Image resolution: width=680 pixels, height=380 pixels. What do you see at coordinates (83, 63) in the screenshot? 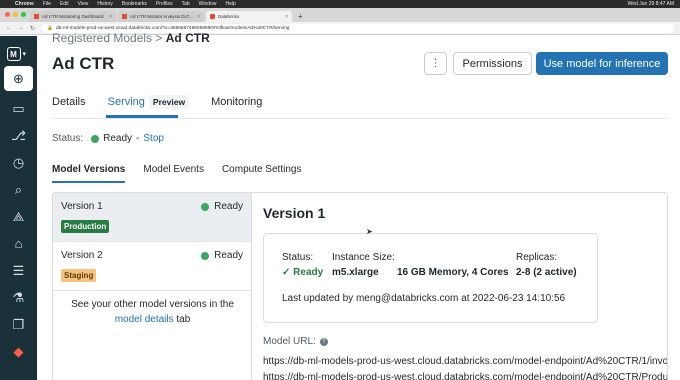
I see `page-title: Ad CTR` at bounding box center [83, 63].